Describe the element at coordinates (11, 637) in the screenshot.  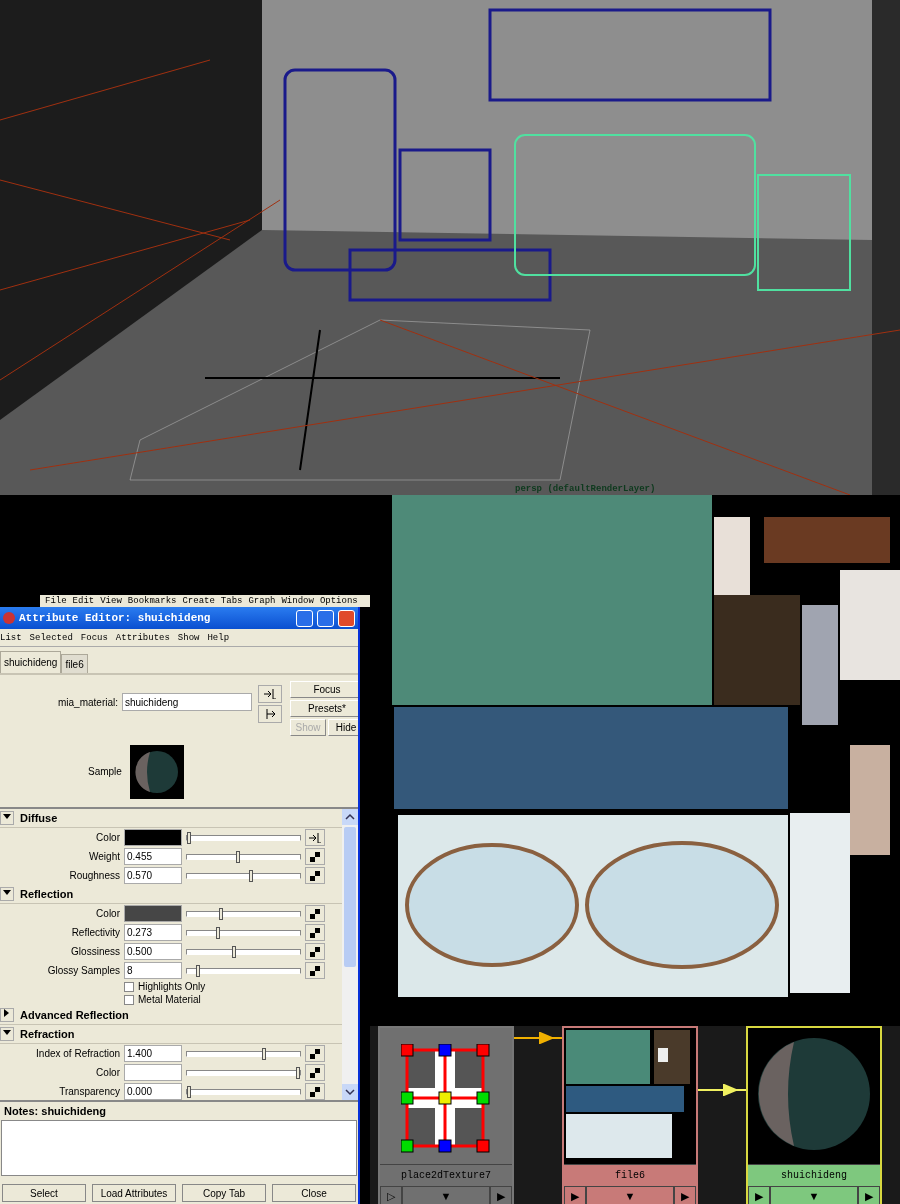
I see `menu-item: List` at that location.